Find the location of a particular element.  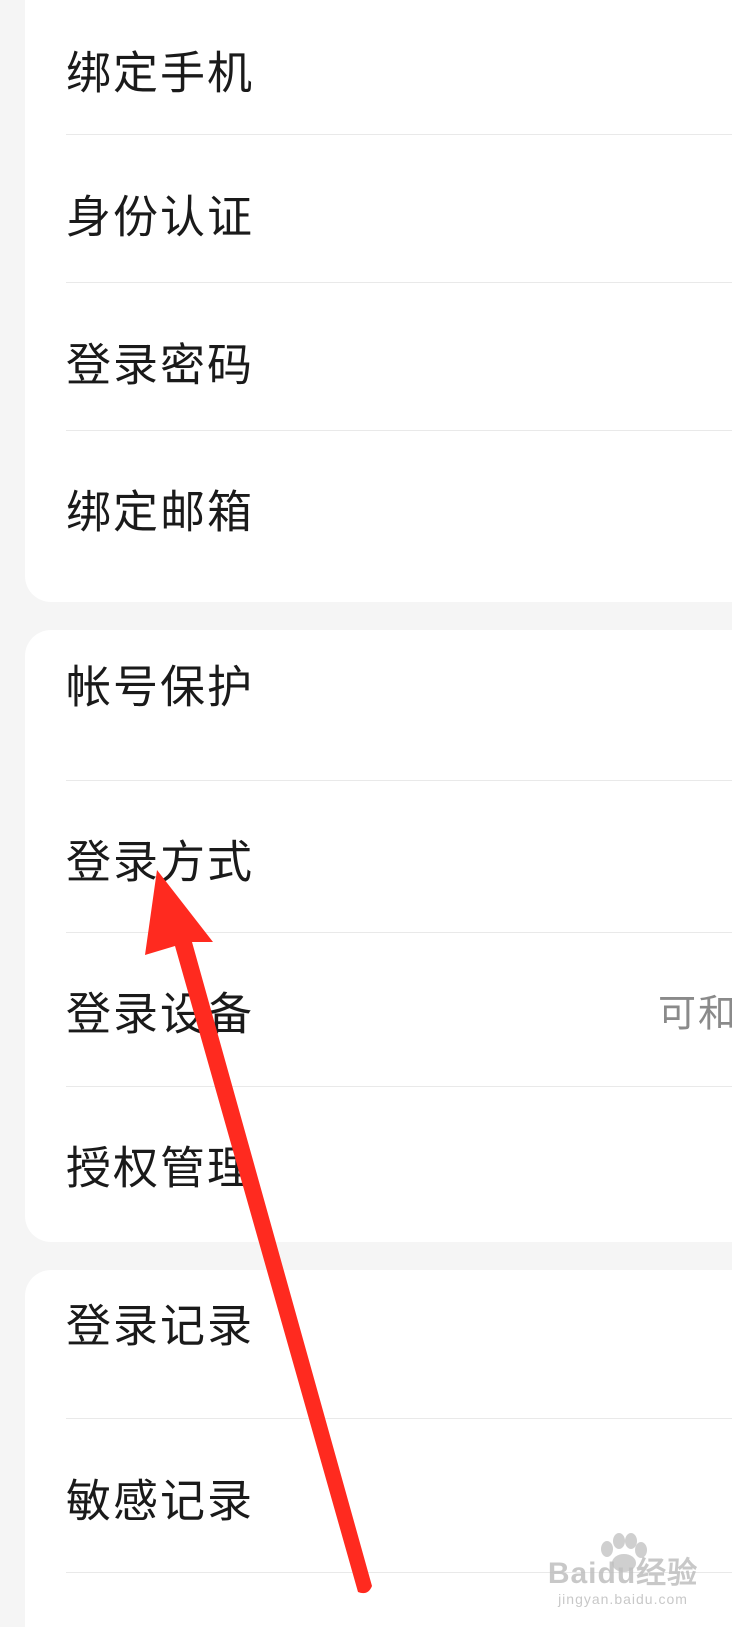

row-login-password: 登录密码 is located at coordinates (378, 360).